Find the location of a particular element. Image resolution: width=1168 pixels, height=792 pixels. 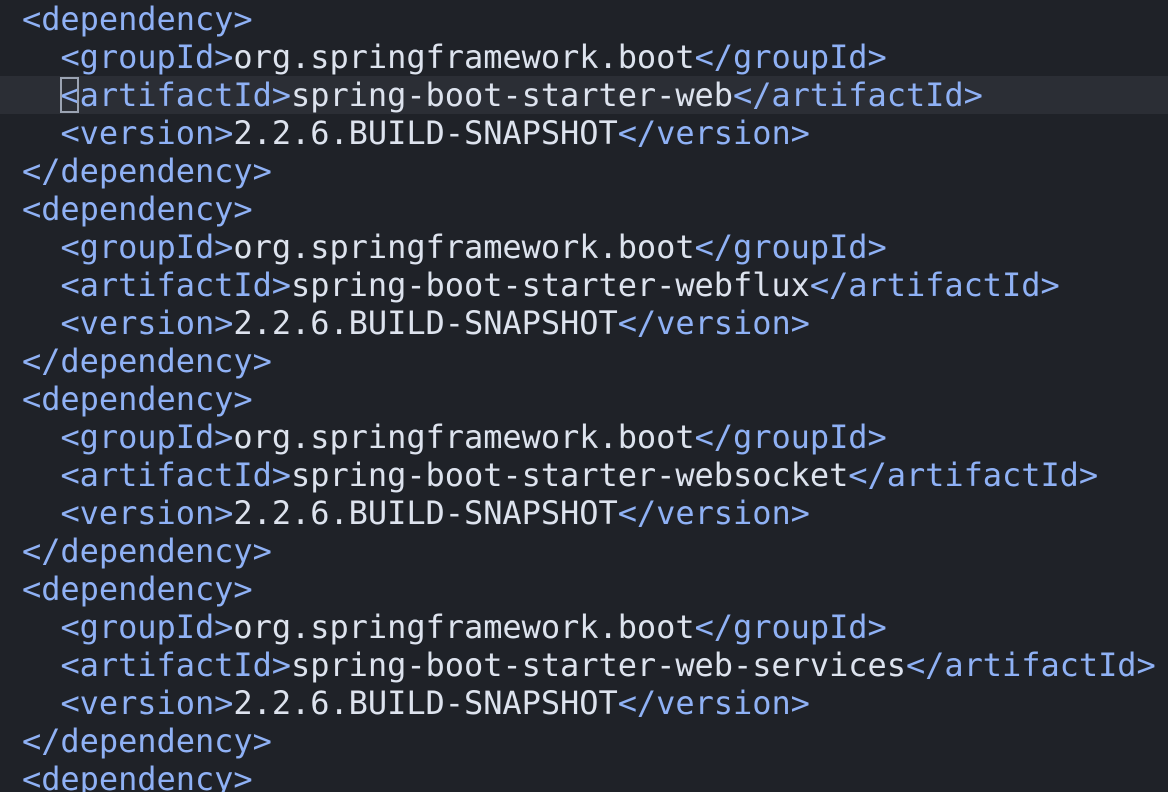

xml-value: spring-boot-starter-webflux is located at coordinates (550, 285).